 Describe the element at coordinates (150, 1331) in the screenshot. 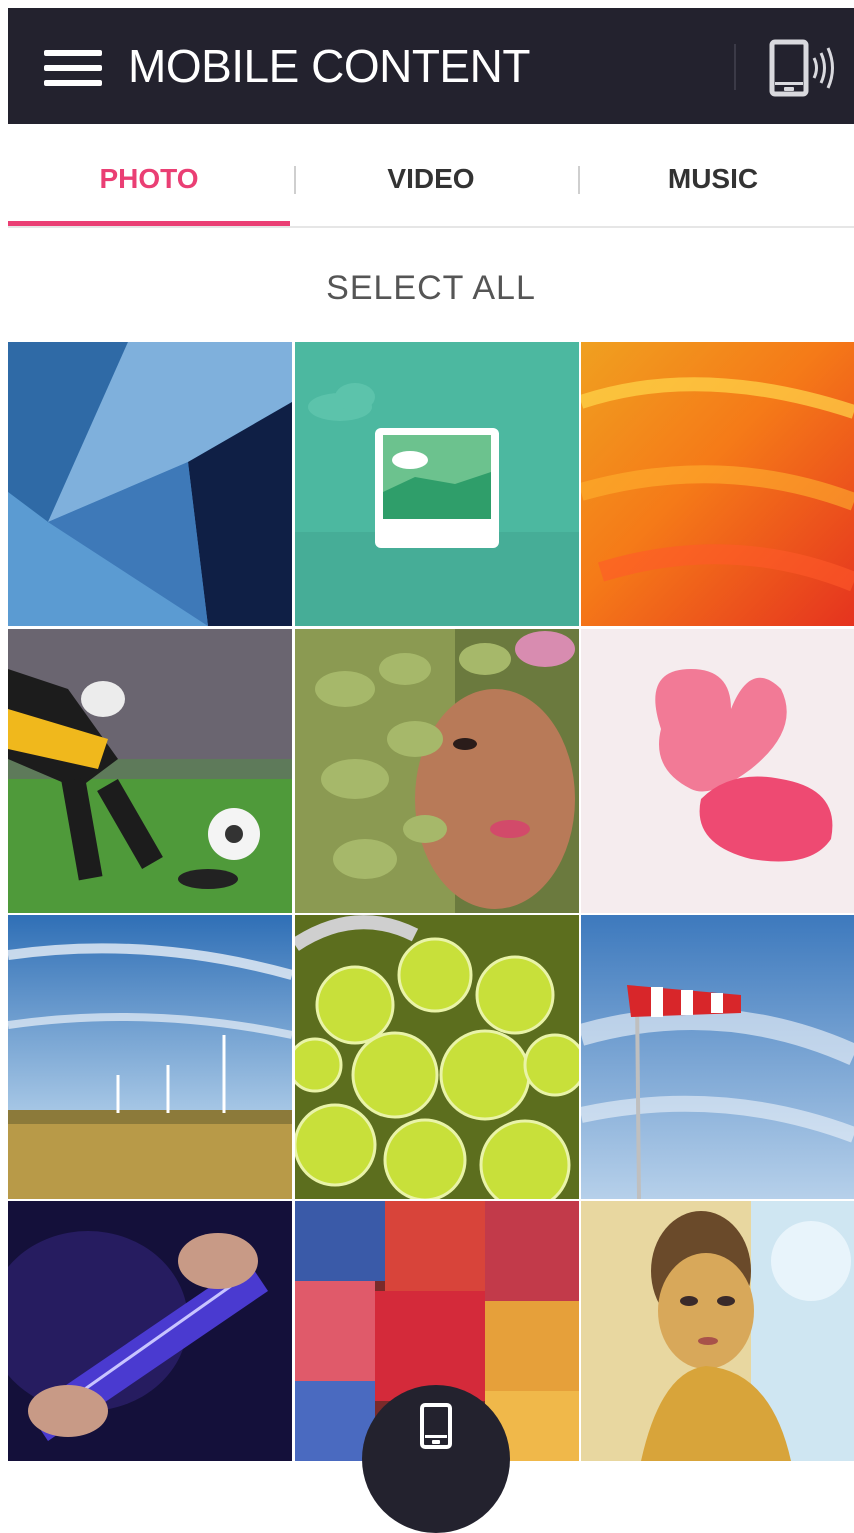

I see `photo-tile-guitarist` at that location.